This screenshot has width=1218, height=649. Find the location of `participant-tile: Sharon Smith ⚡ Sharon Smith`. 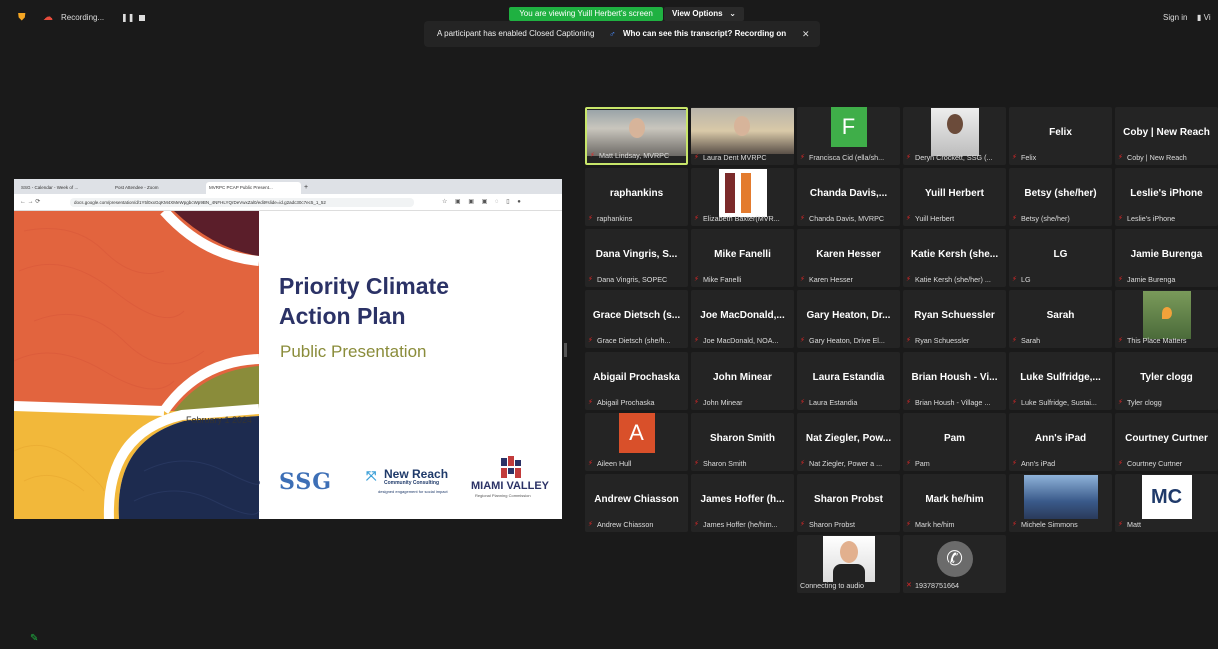

participant-tile: Sharon Smith ⚡ Sharon Smith is located at coordinates (742, 442).